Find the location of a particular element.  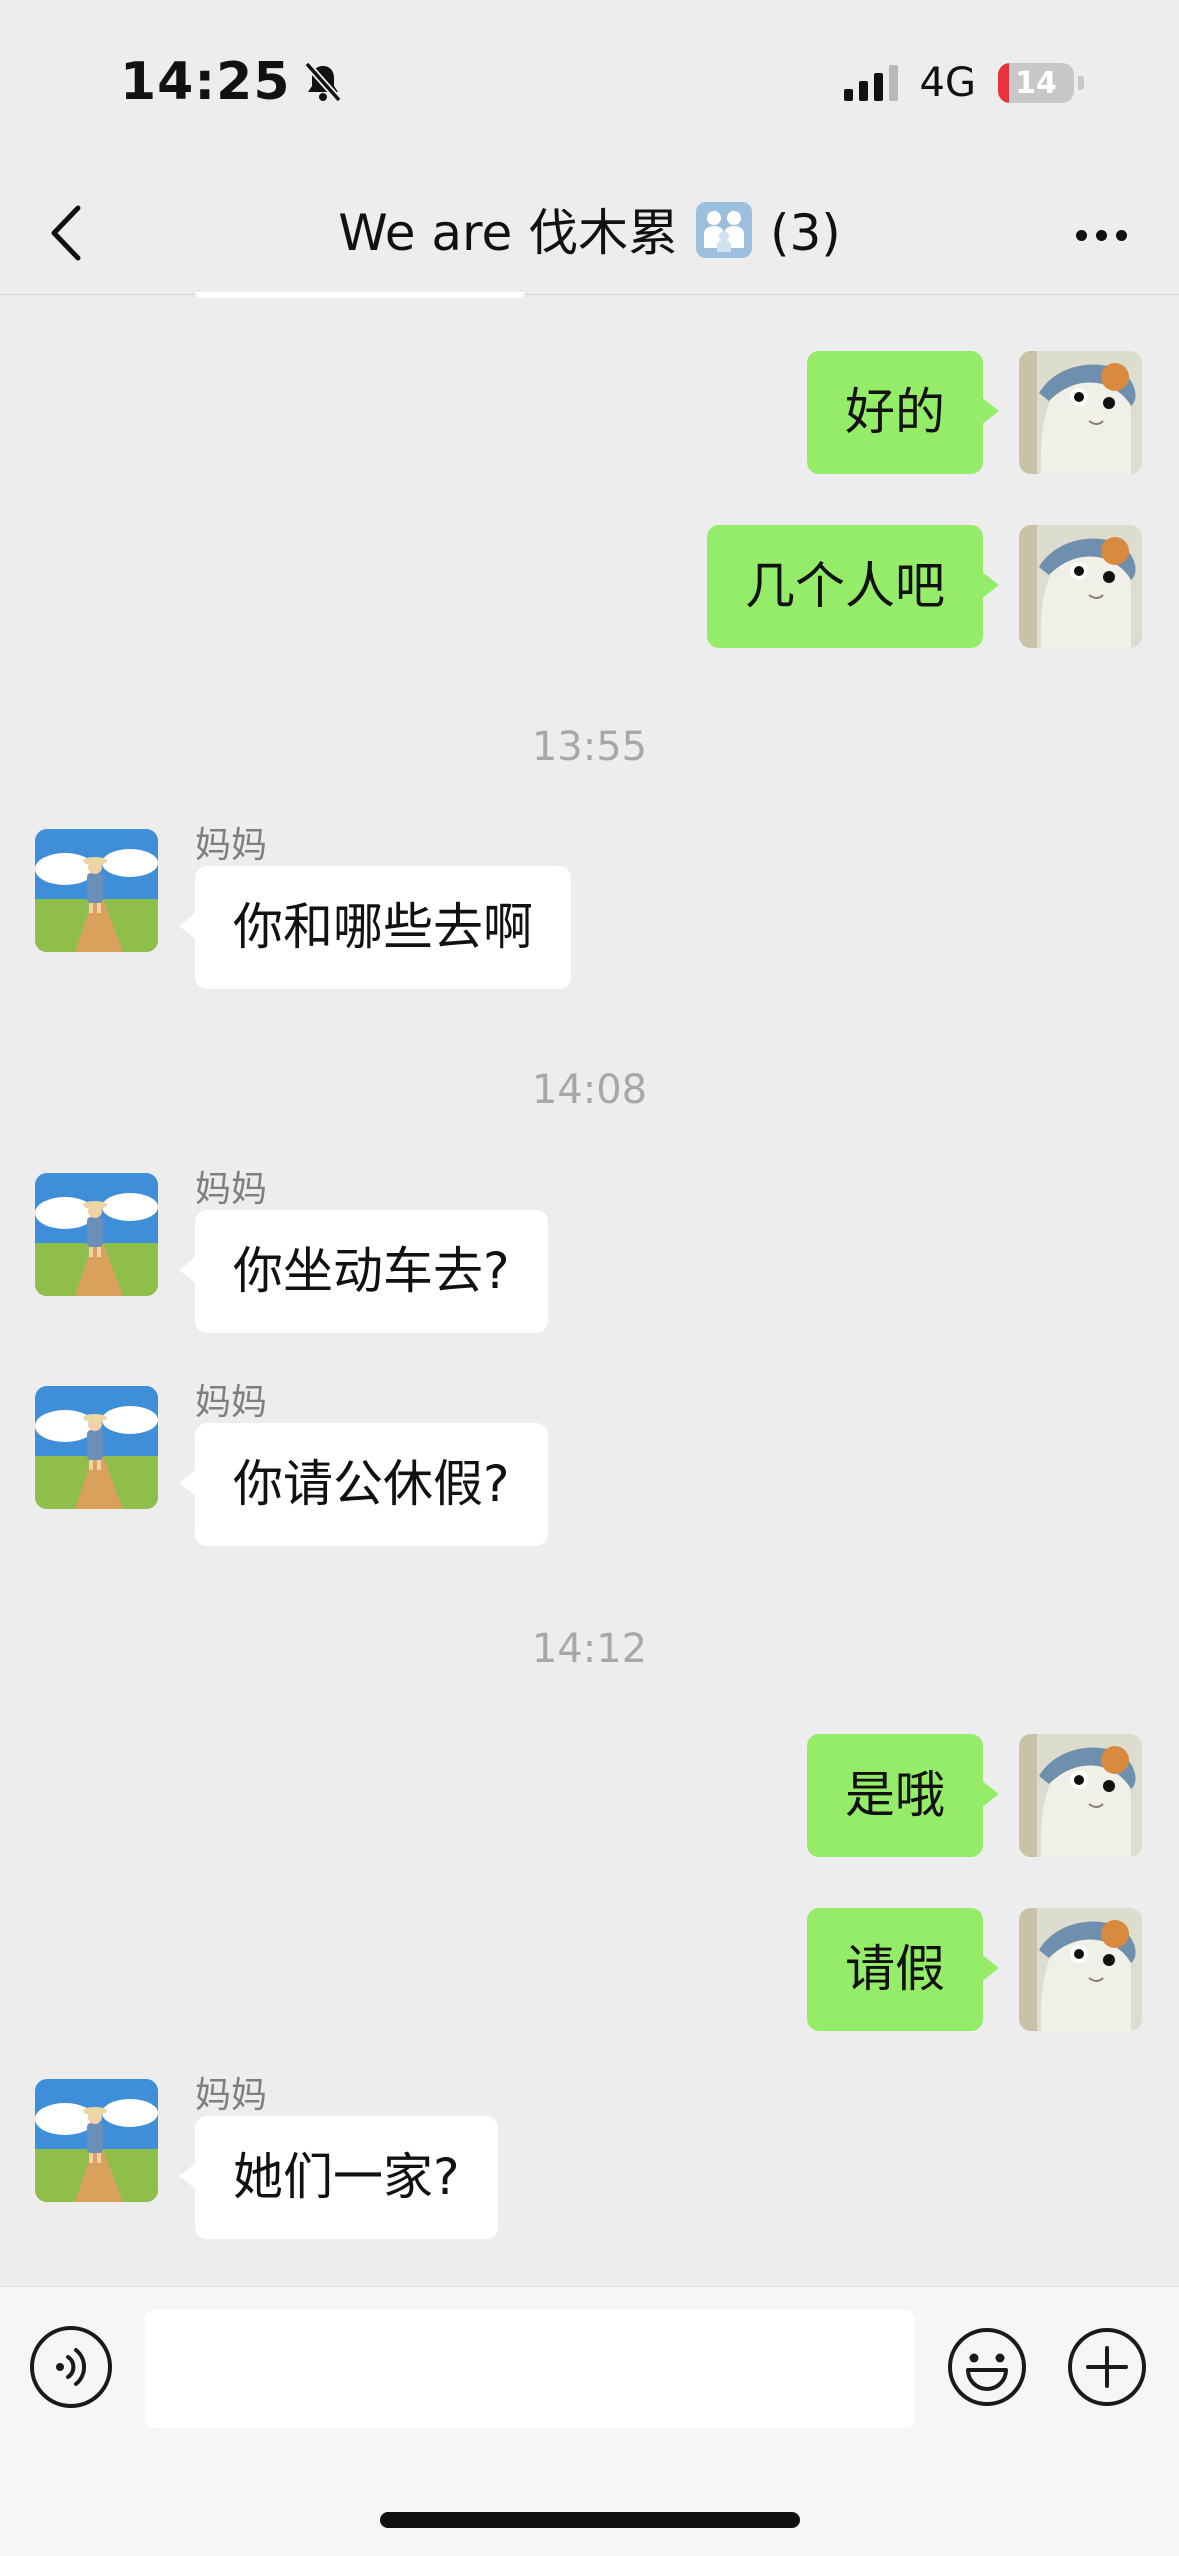

chat-title: We are 伐木累 (3) is located at coordinates (589, 233).